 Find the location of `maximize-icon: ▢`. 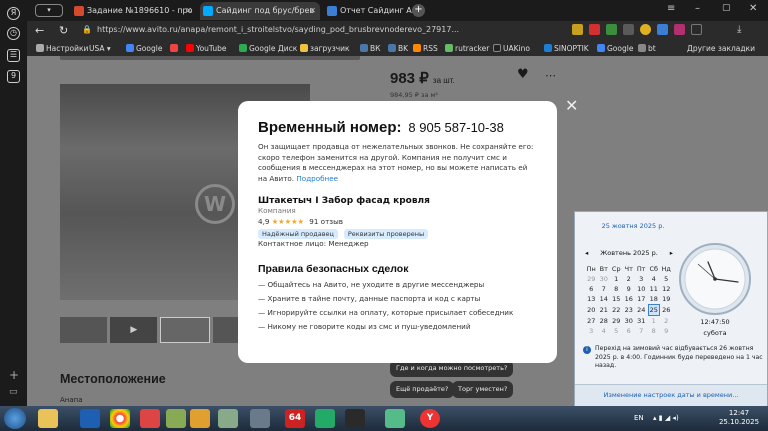

maximize-icon: ▢ is located at coordinates (726, 8).